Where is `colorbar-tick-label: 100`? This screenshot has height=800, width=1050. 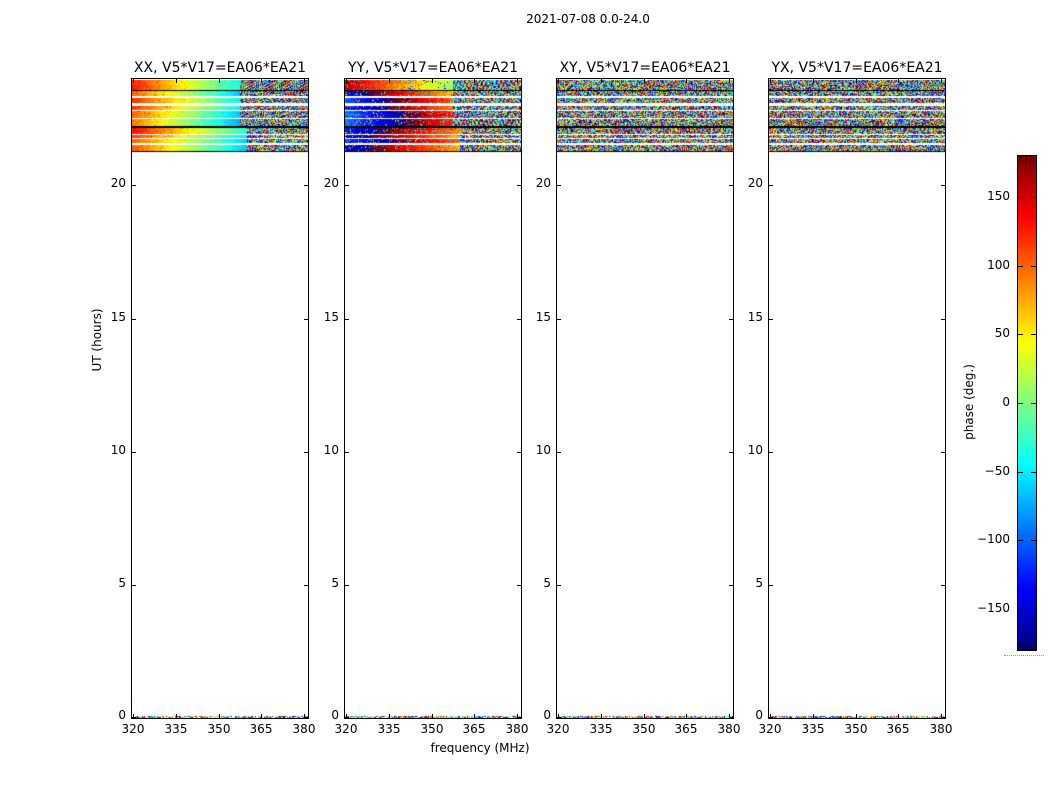
colorbar-tick-label: 100 is located at coordinates (998, 265).